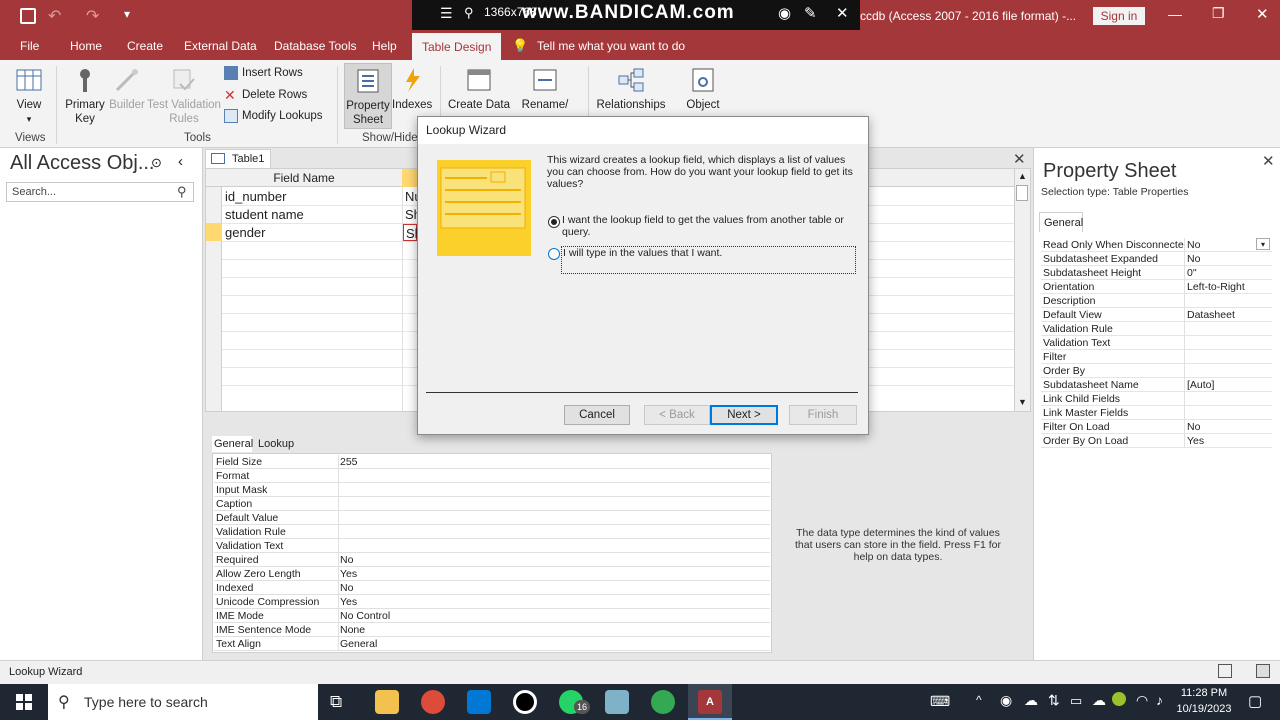 The width and height of the screenshot is (1280, 720). What do you see at coordinates (315, 46) in the screenshot?
I see `tab-database-tools: Database Tools` at bounding box center [315, 46].